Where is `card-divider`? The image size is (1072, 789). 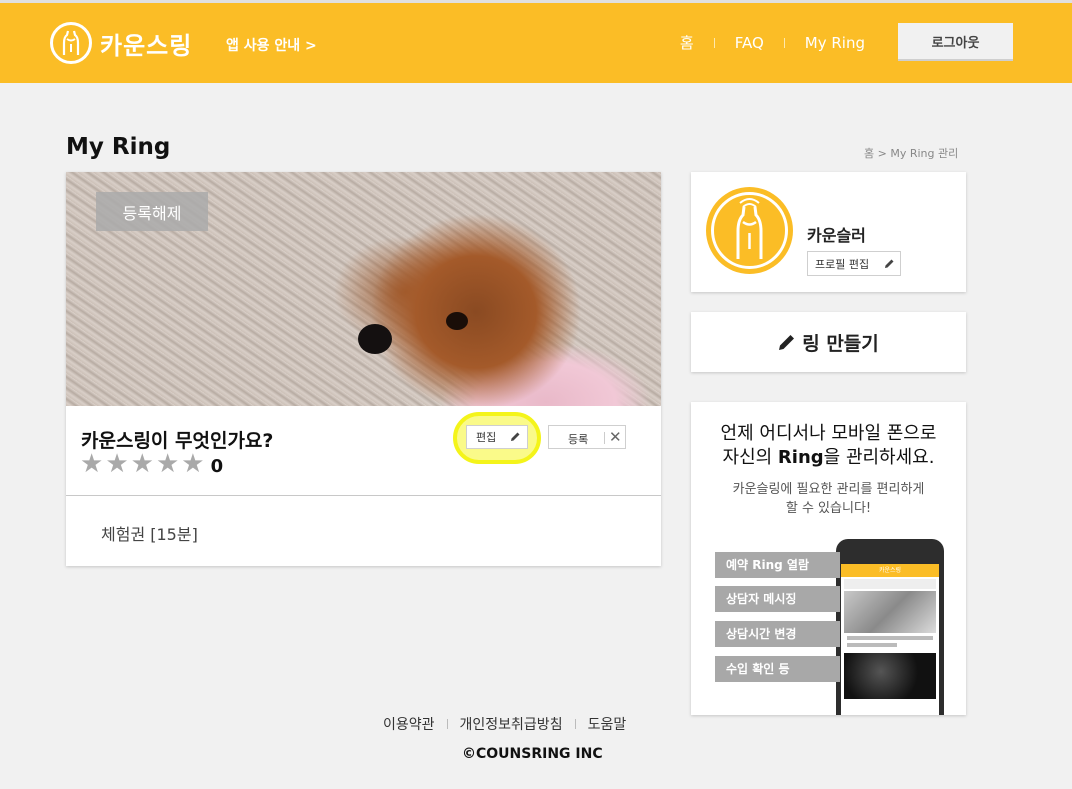
card-divider is located at coordinates (363, 495).